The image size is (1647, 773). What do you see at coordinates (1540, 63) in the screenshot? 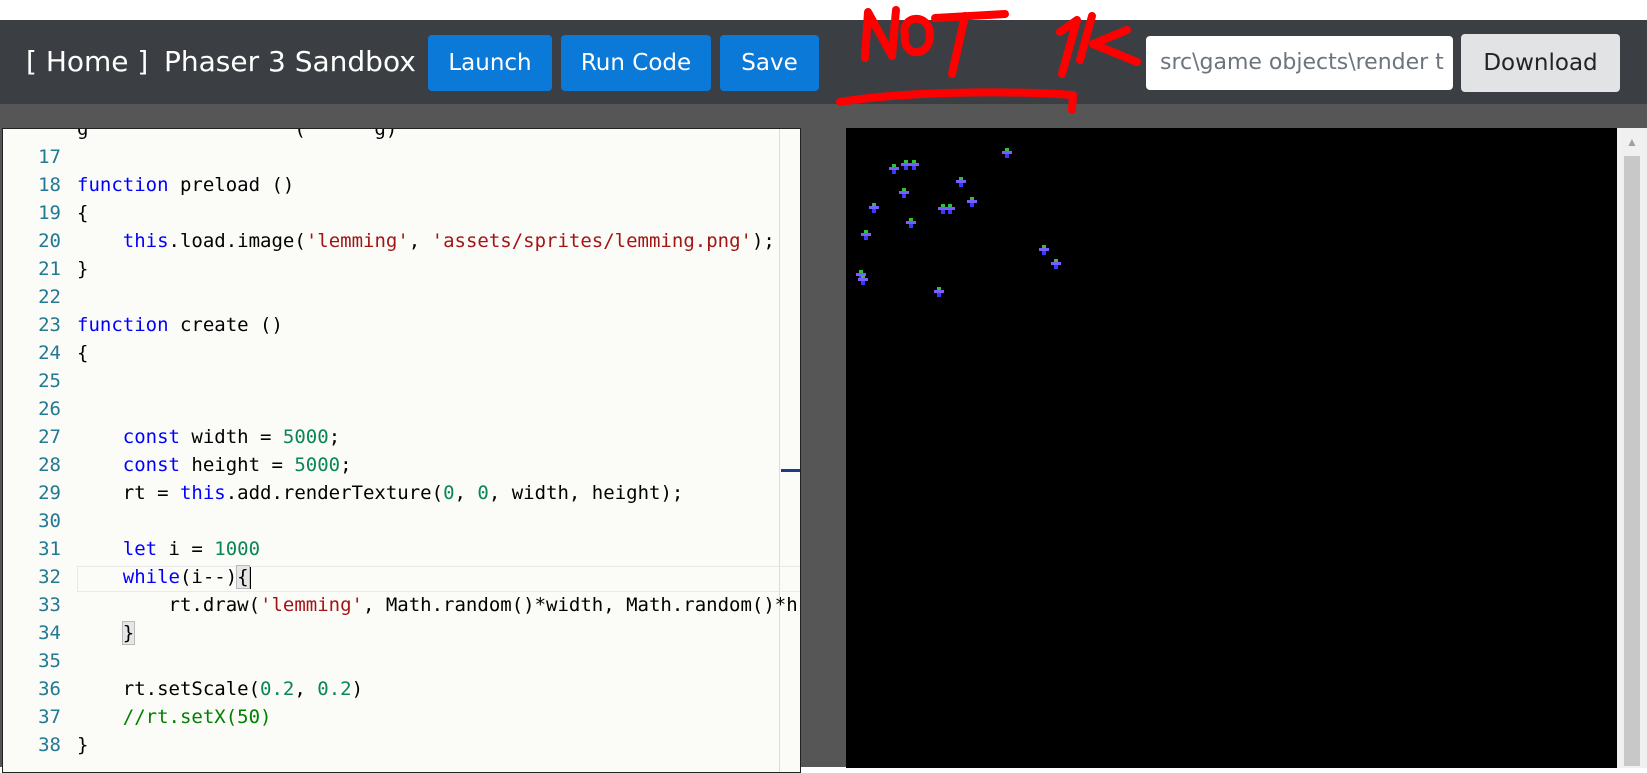
I see `download-button: Download` at bounding box center [1540, 63].